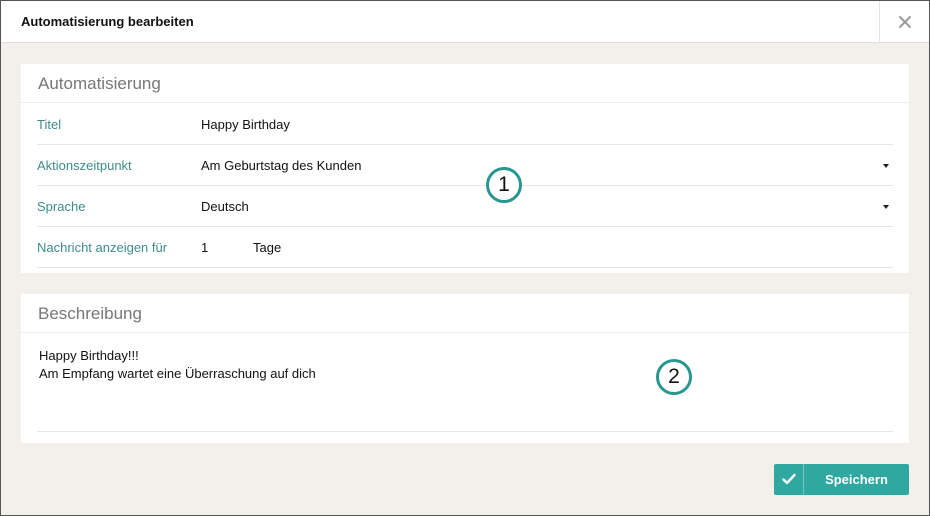 This screenshot has width=930, height=516. I want to click on save-button: Speichern, so click(841, 479).